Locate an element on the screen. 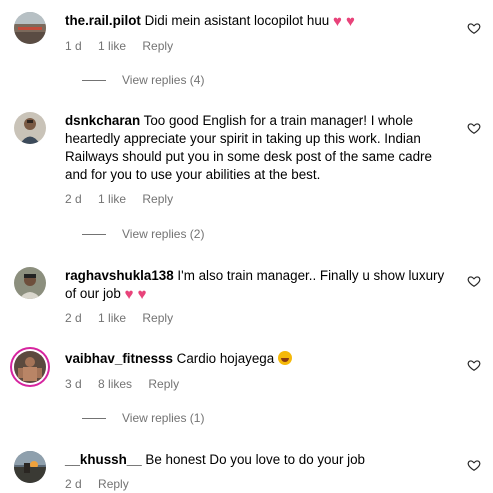 The width and height of the screenshot is (493, 493). comment-text: Be honest Do you love to do your job is located at coordinates (255, 459).